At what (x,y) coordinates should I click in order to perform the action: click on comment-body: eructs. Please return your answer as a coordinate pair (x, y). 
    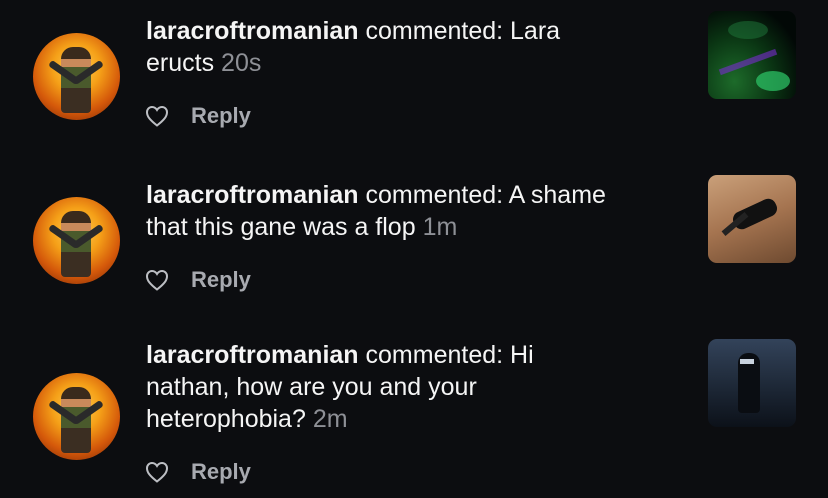
    Looking at the image, I should click on (180, 63).